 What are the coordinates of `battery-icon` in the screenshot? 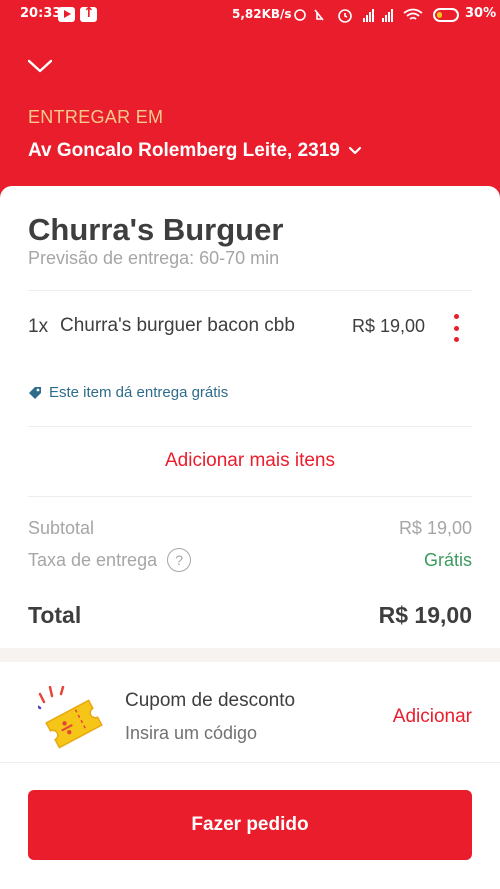 It's located at (446, 15).